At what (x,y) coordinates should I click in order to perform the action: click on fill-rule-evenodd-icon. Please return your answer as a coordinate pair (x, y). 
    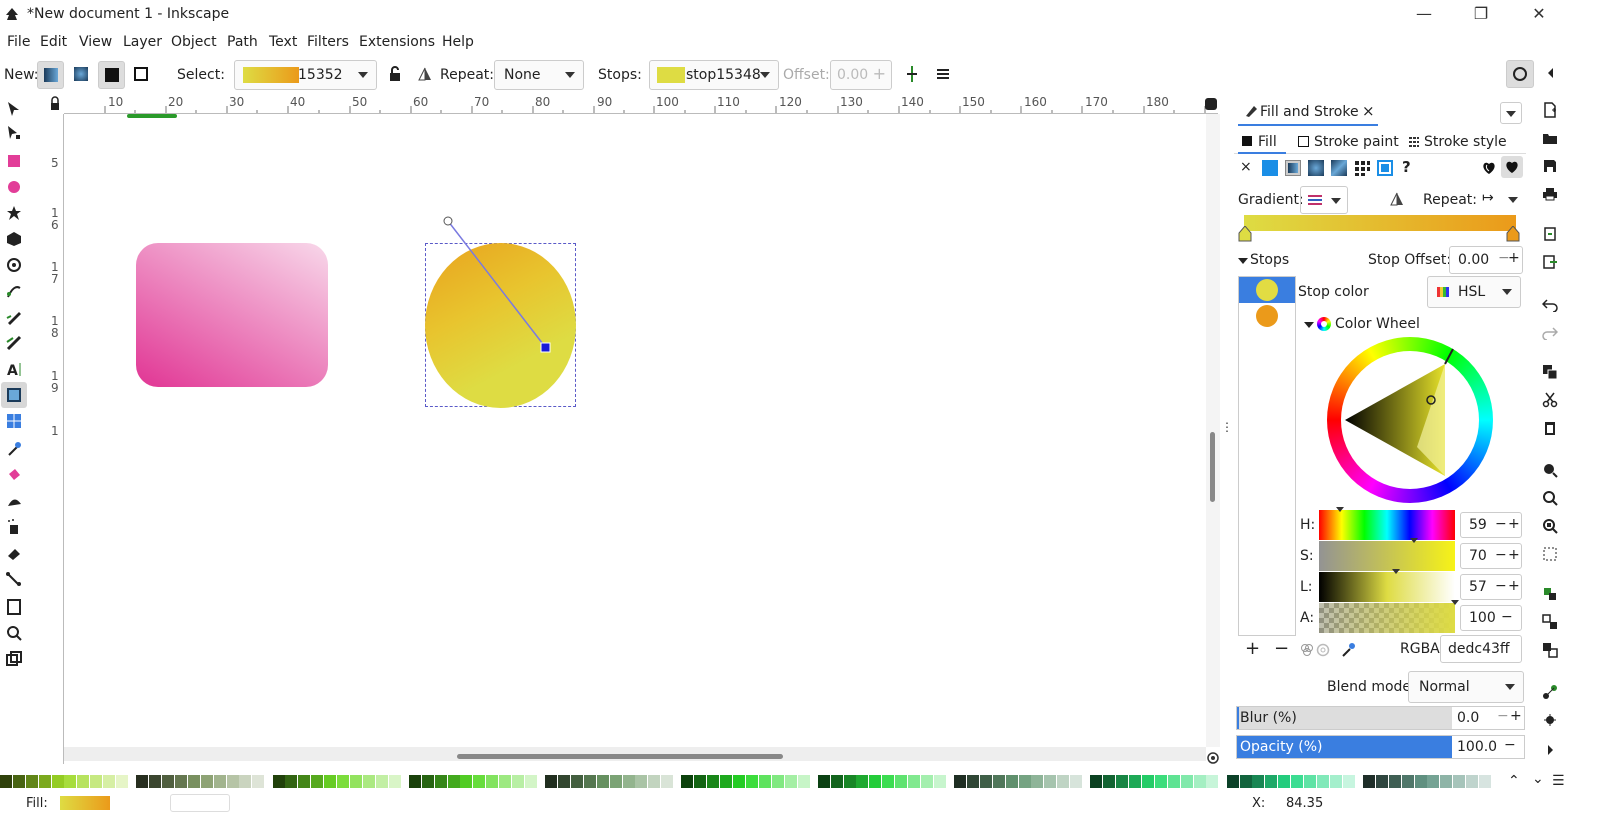
    Looking at the image, I should click on (1489, 168).